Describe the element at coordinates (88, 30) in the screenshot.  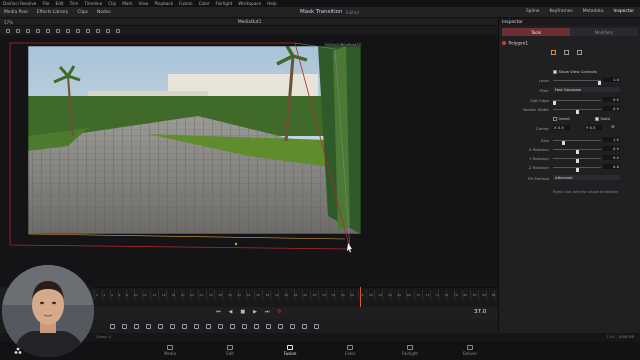
I see `delete-point-icon` at that location.